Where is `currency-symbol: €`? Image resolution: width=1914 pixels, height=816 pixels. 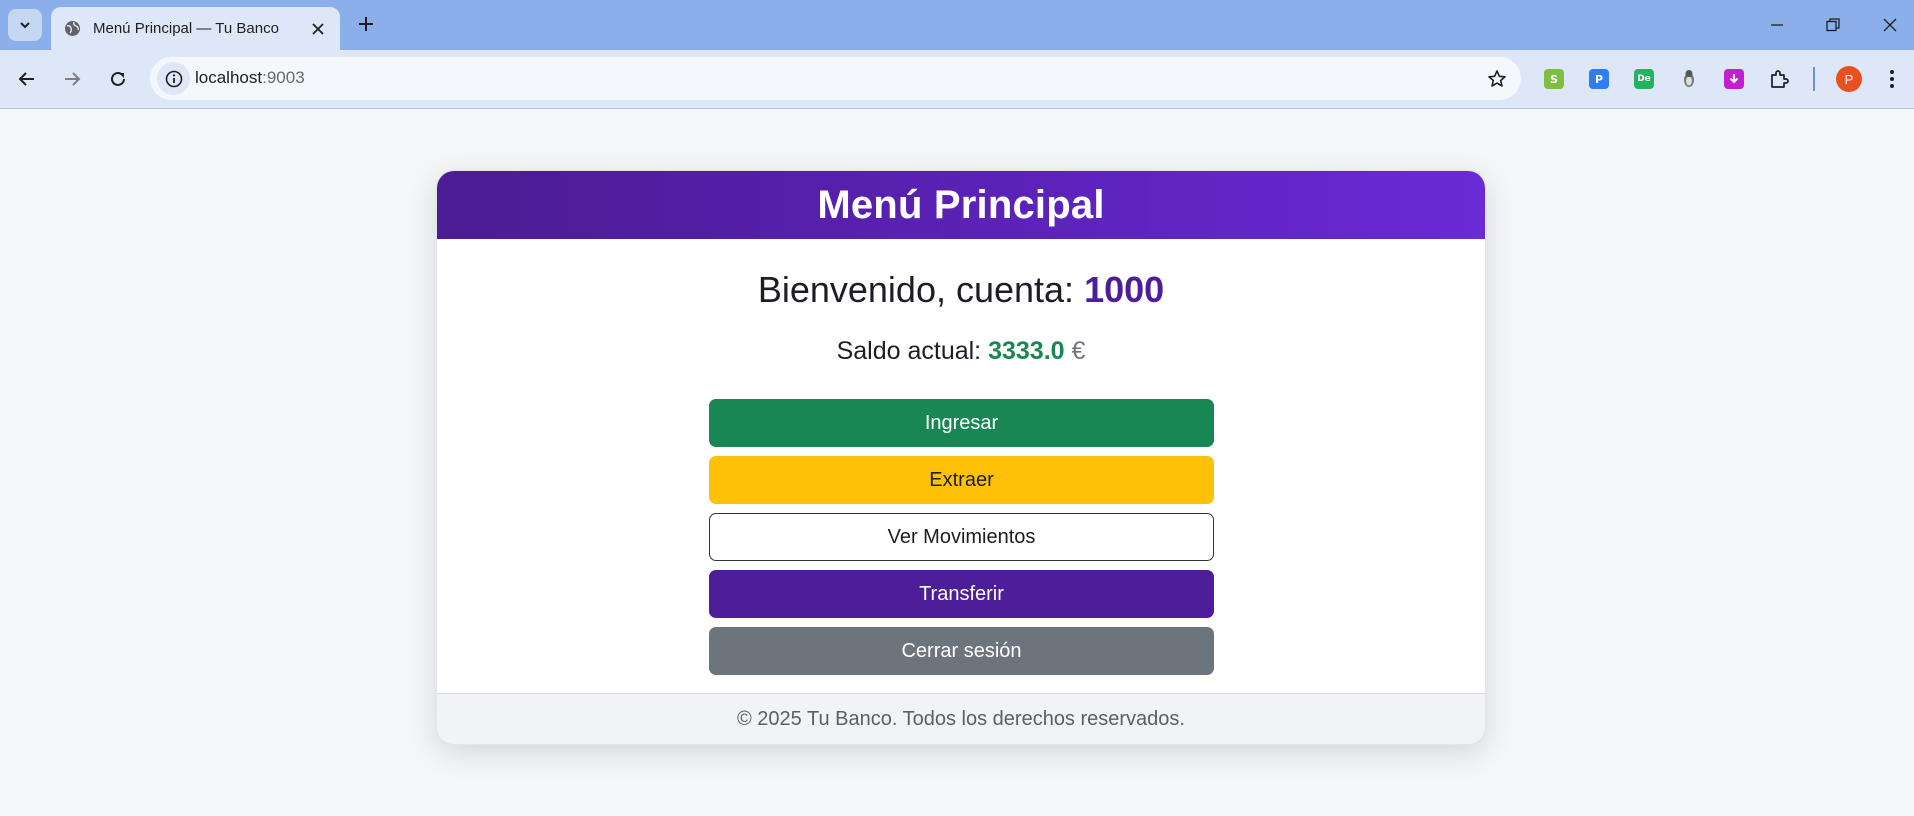 currency-symbol: € is located at coordinates (1078, 351).